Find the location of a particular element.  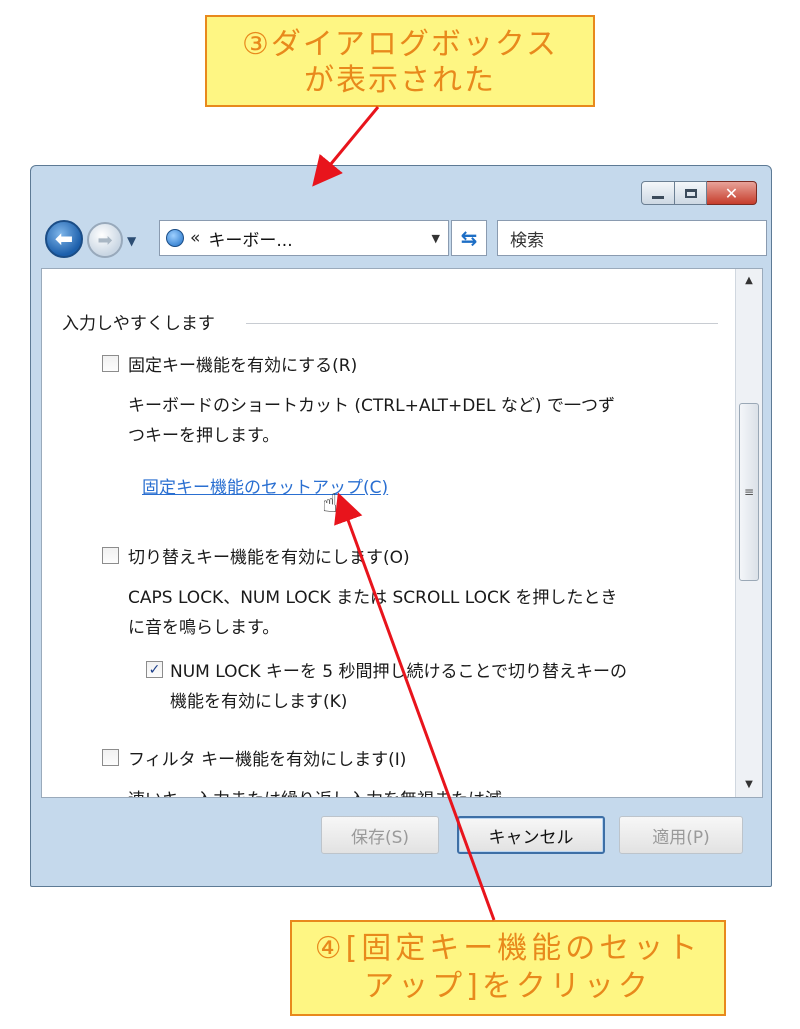

sticky-keys-setup-link: 固定キー機能のセットアップ(C) is located at coordinates (265, 485).